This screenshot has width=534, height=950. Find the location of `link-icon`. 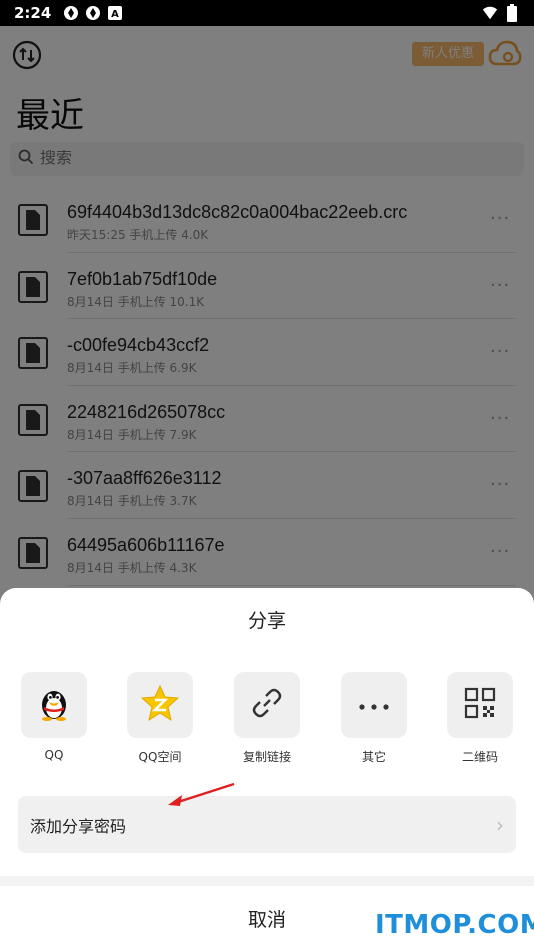

link-icon is located at coordinates (267, 705).